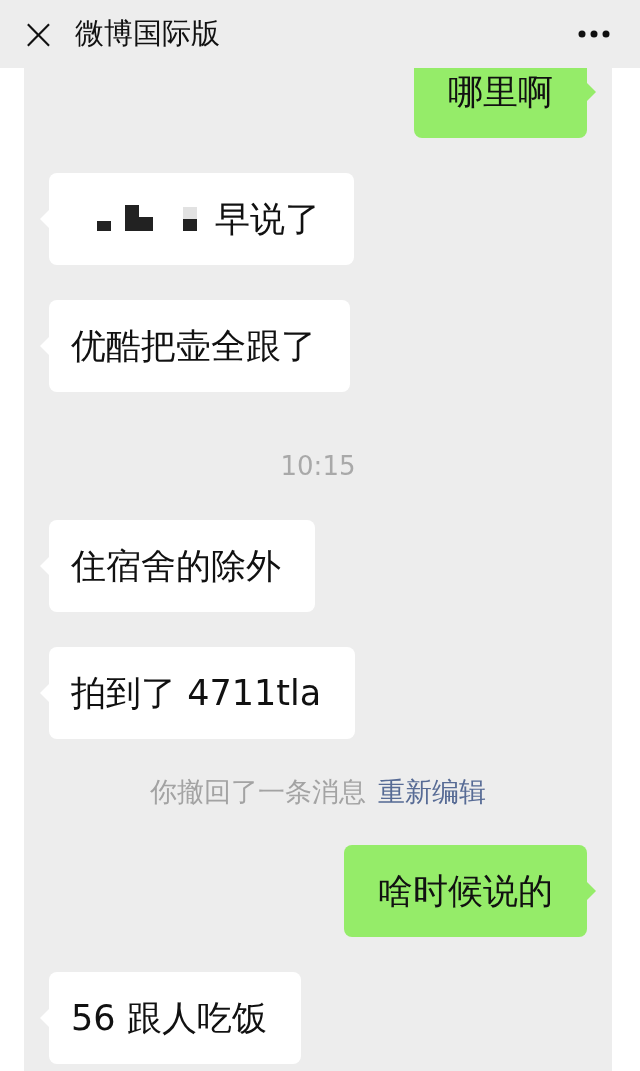  I want to click on more-icon, so click(594, 34).